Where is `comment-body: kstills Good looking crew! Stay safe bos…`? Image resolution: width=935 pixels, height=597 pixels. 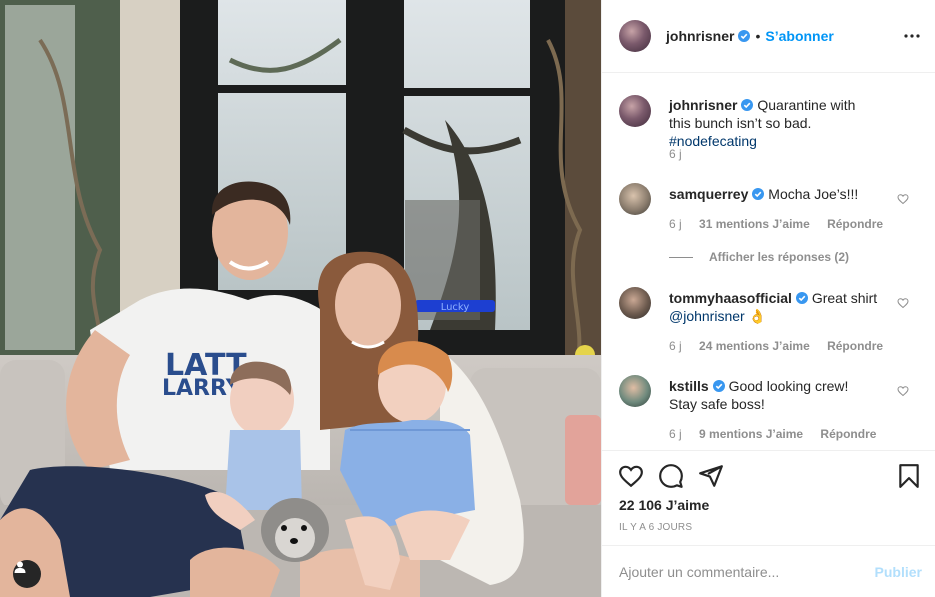
comment-body: kstills Good looking crew! Stay safe bos… is located at coordinates (774, 395).